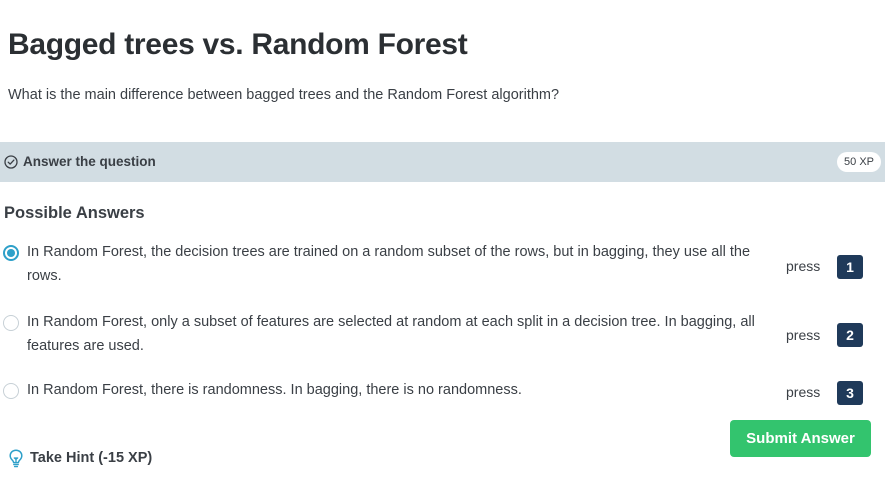 Image resolution: width=885 pixels, height=479 pixels. I want to click on shortcut-key-badge: 2, so click(850, 335).